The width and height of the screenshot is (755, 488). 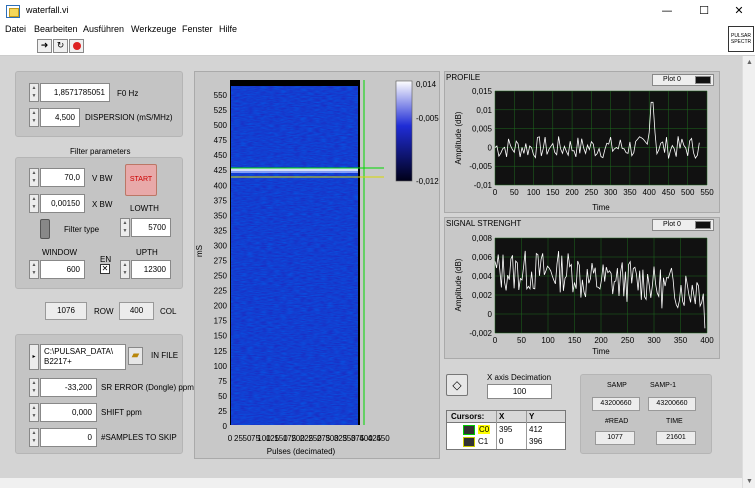 I want to click on waterfall-ytick: 75, so click(x=222, y=381).